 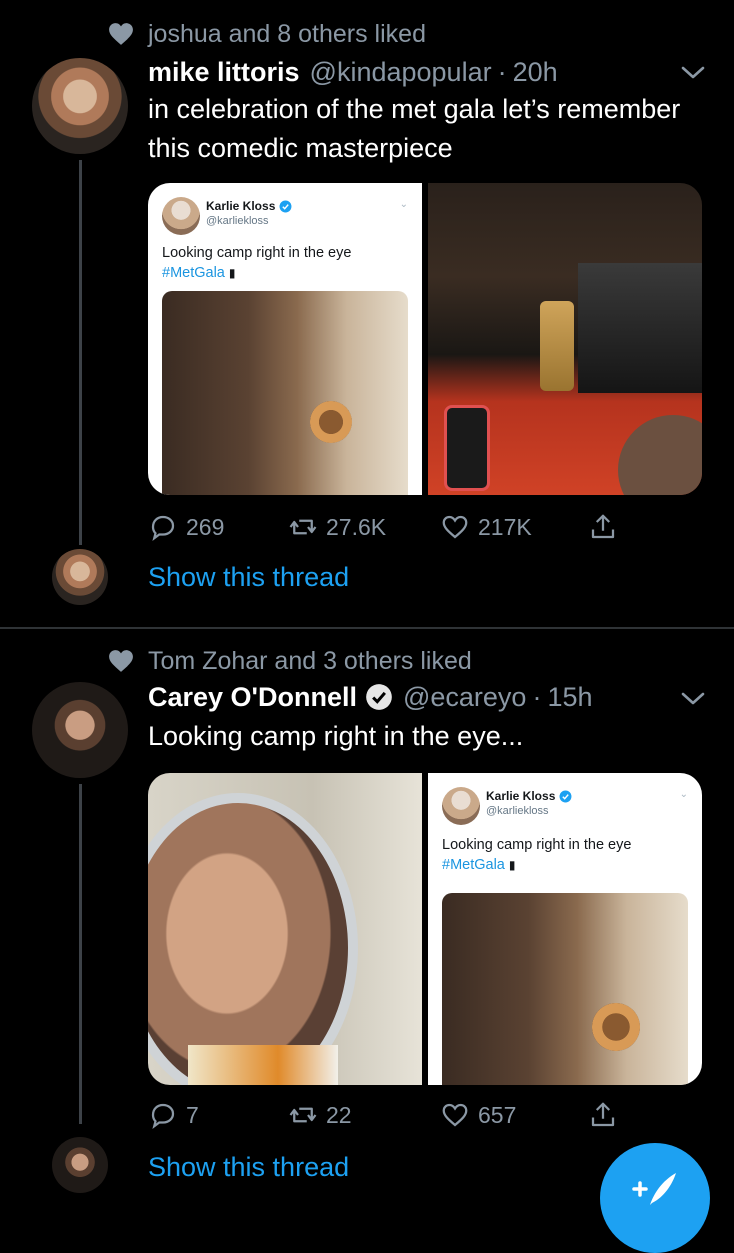 What do you see at coordinates (654, 1189) in the screenshot?
I see `compose-icon` at bounding box center [654, 1189].